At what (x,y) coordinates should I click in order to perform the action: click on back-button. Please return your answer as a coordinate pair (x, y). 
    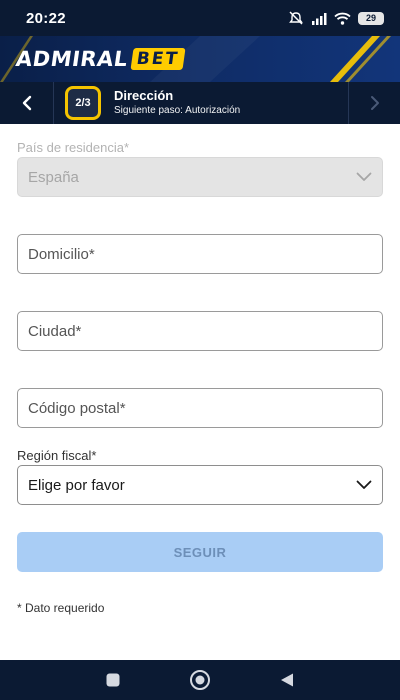
    Looking at the image, I should click on (27, 103).